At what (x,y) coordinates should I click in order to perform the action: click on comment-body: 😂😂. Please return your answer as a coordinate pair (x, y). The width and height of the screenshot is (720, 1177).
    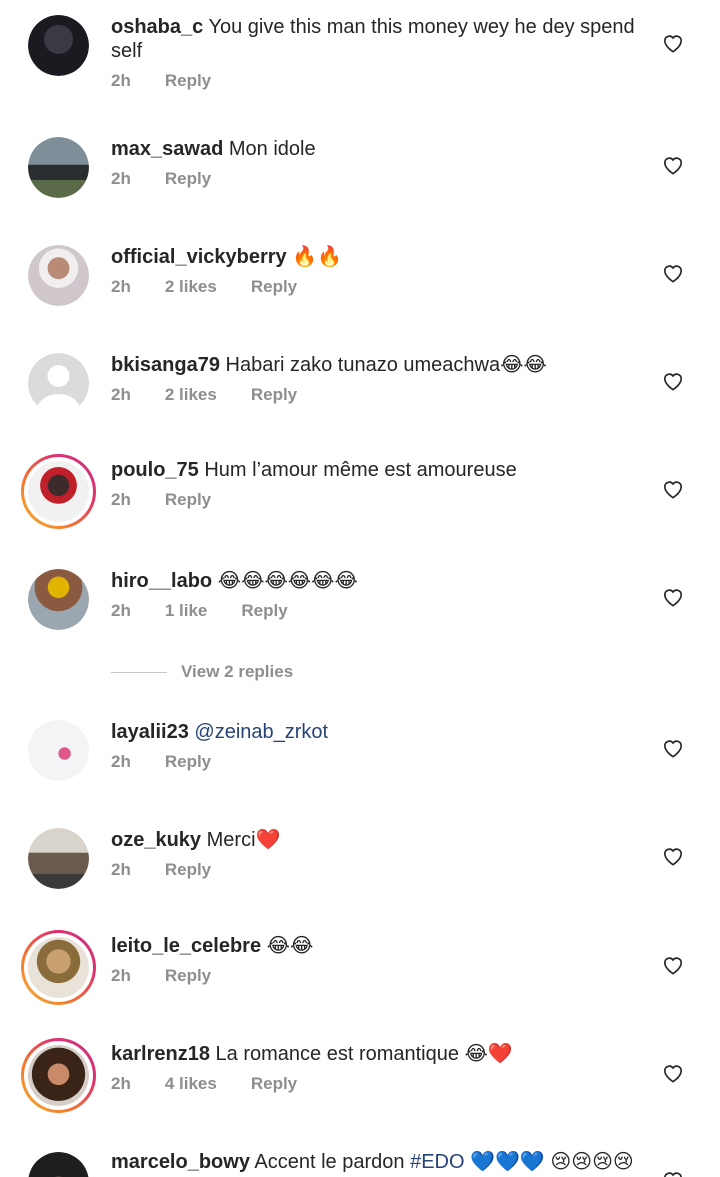
    Looking at the image, I should click on (290, 946).